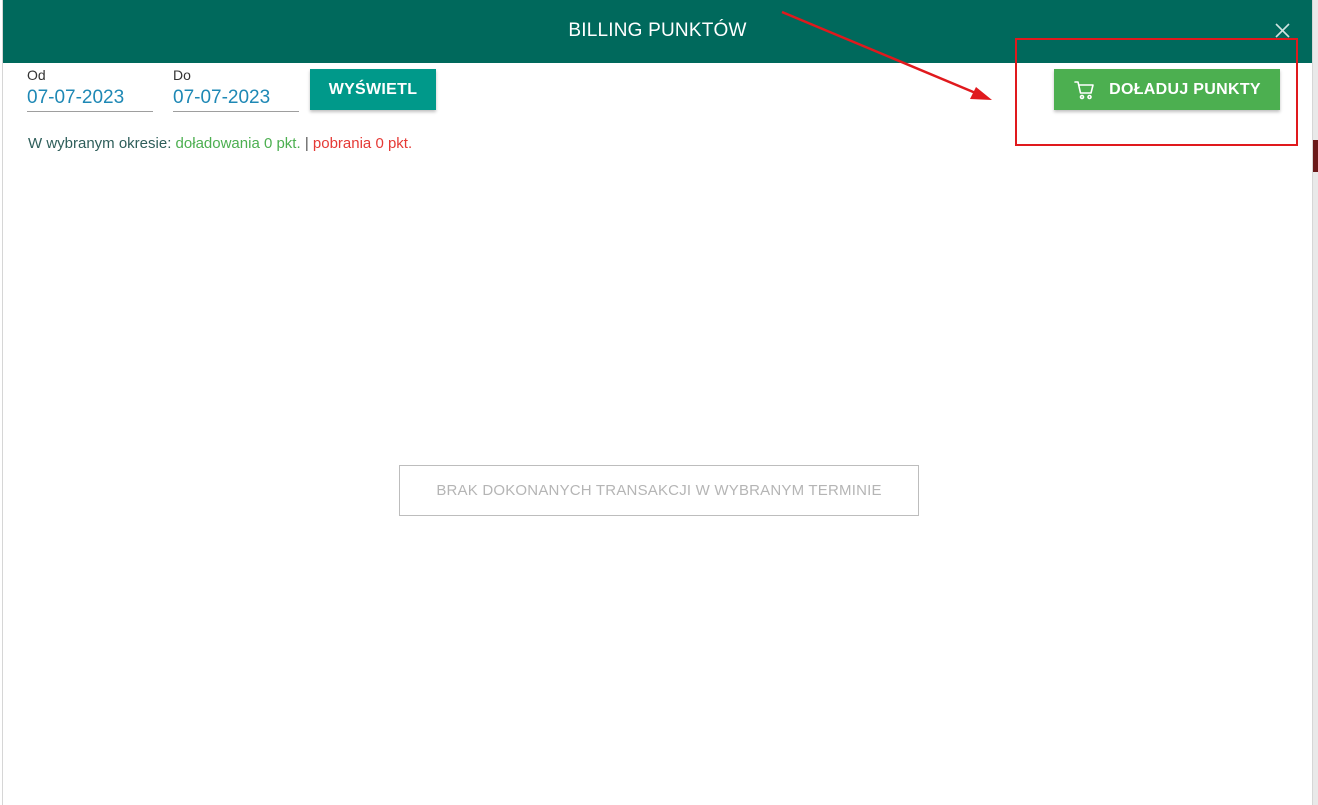  I want to click on date-from-field: Od 07-07-2023, so click(90, 89).